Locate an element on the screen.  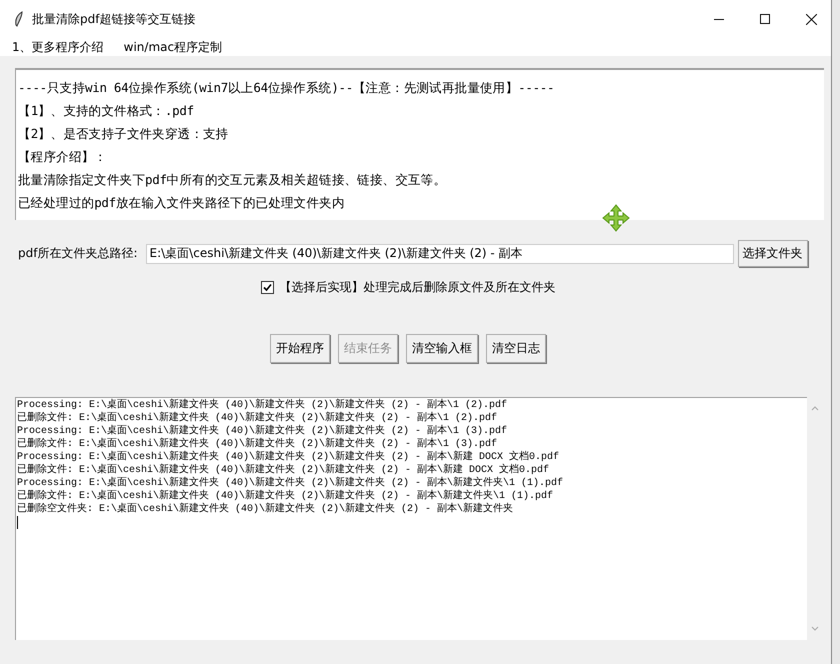
log-line: 已删除空文件夹: E:\桌面\ceshi\新建文件夹 (40)\新建文件夹 (2)\新建文件夹 (2) - 副本\新建文件夹 is located at coordinates (265, 509).